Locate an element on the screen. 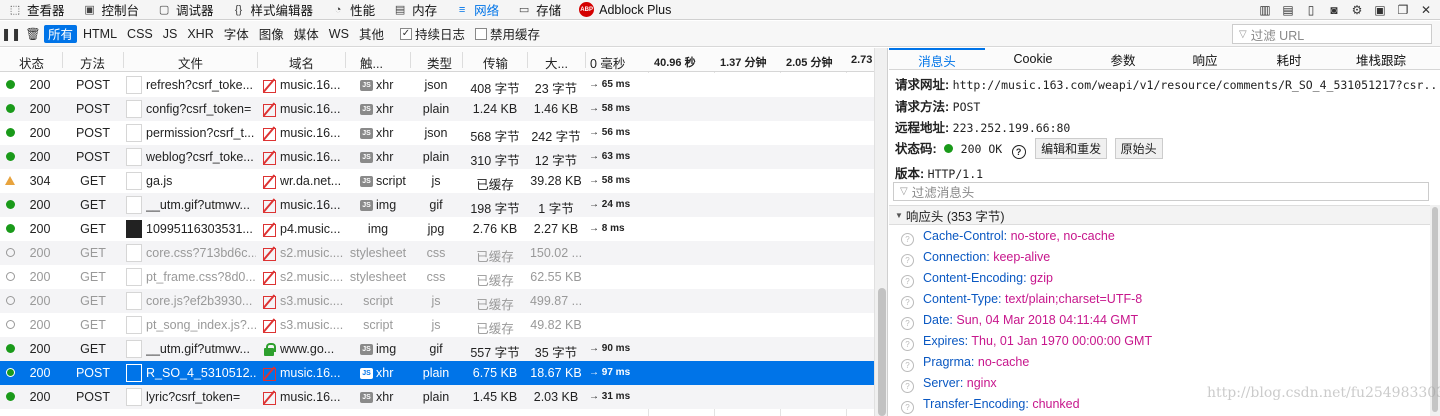 The image size is (1440, 416). column-divider is located at coordinates (123, 60).